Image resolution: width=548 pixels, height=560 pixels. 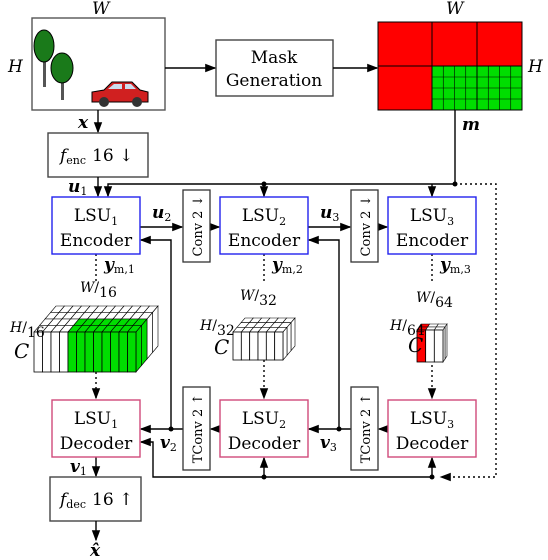 What do you see at coordinates (471, 125) in the screenshot?
I see `mask-signal-label: m` at bounding box center [471, 125].